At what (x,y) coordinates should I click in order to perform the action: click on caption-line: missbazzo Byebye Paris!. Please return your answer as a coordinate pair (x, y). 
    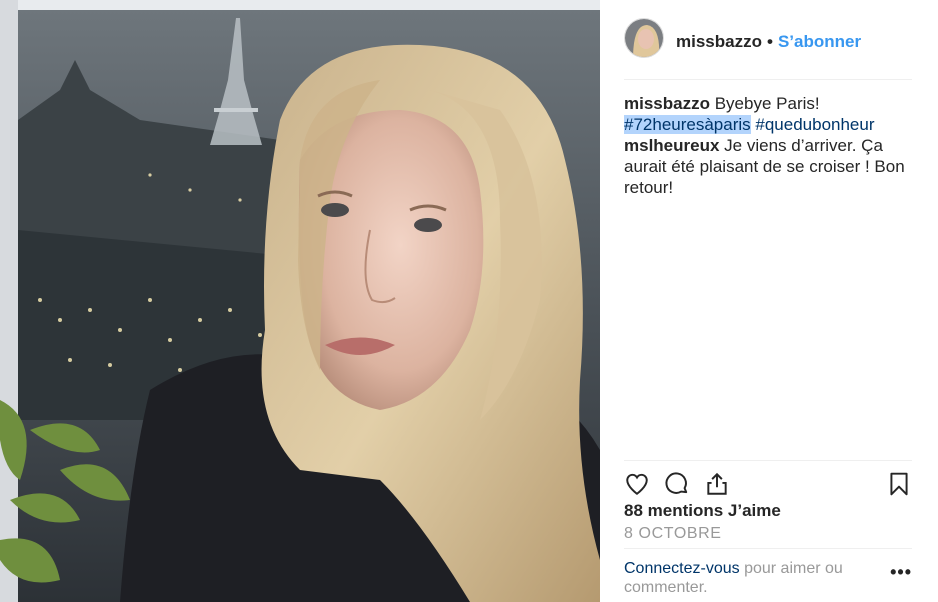
    Looking at the image, I should click on (769, 103).